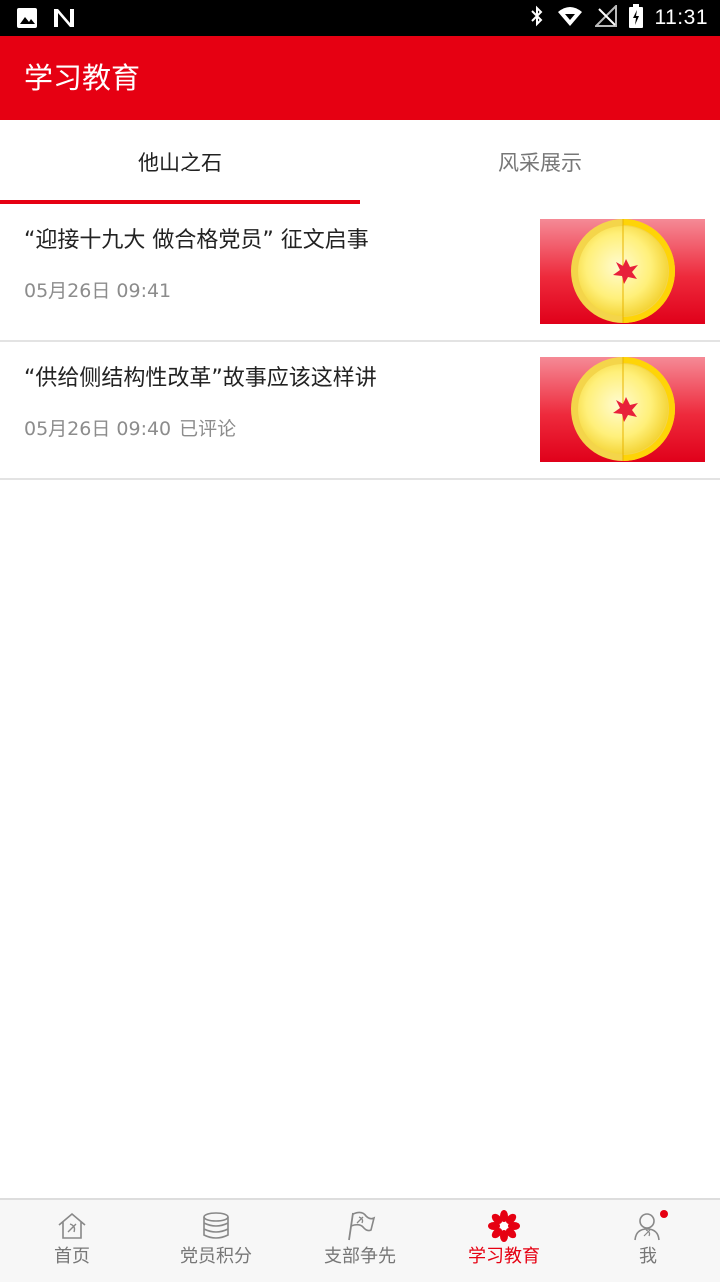 The width and height of the screenshot is (720, 1282). I want to click on tab-fengcaizhanshi: 风采展示, so click(540, 162).